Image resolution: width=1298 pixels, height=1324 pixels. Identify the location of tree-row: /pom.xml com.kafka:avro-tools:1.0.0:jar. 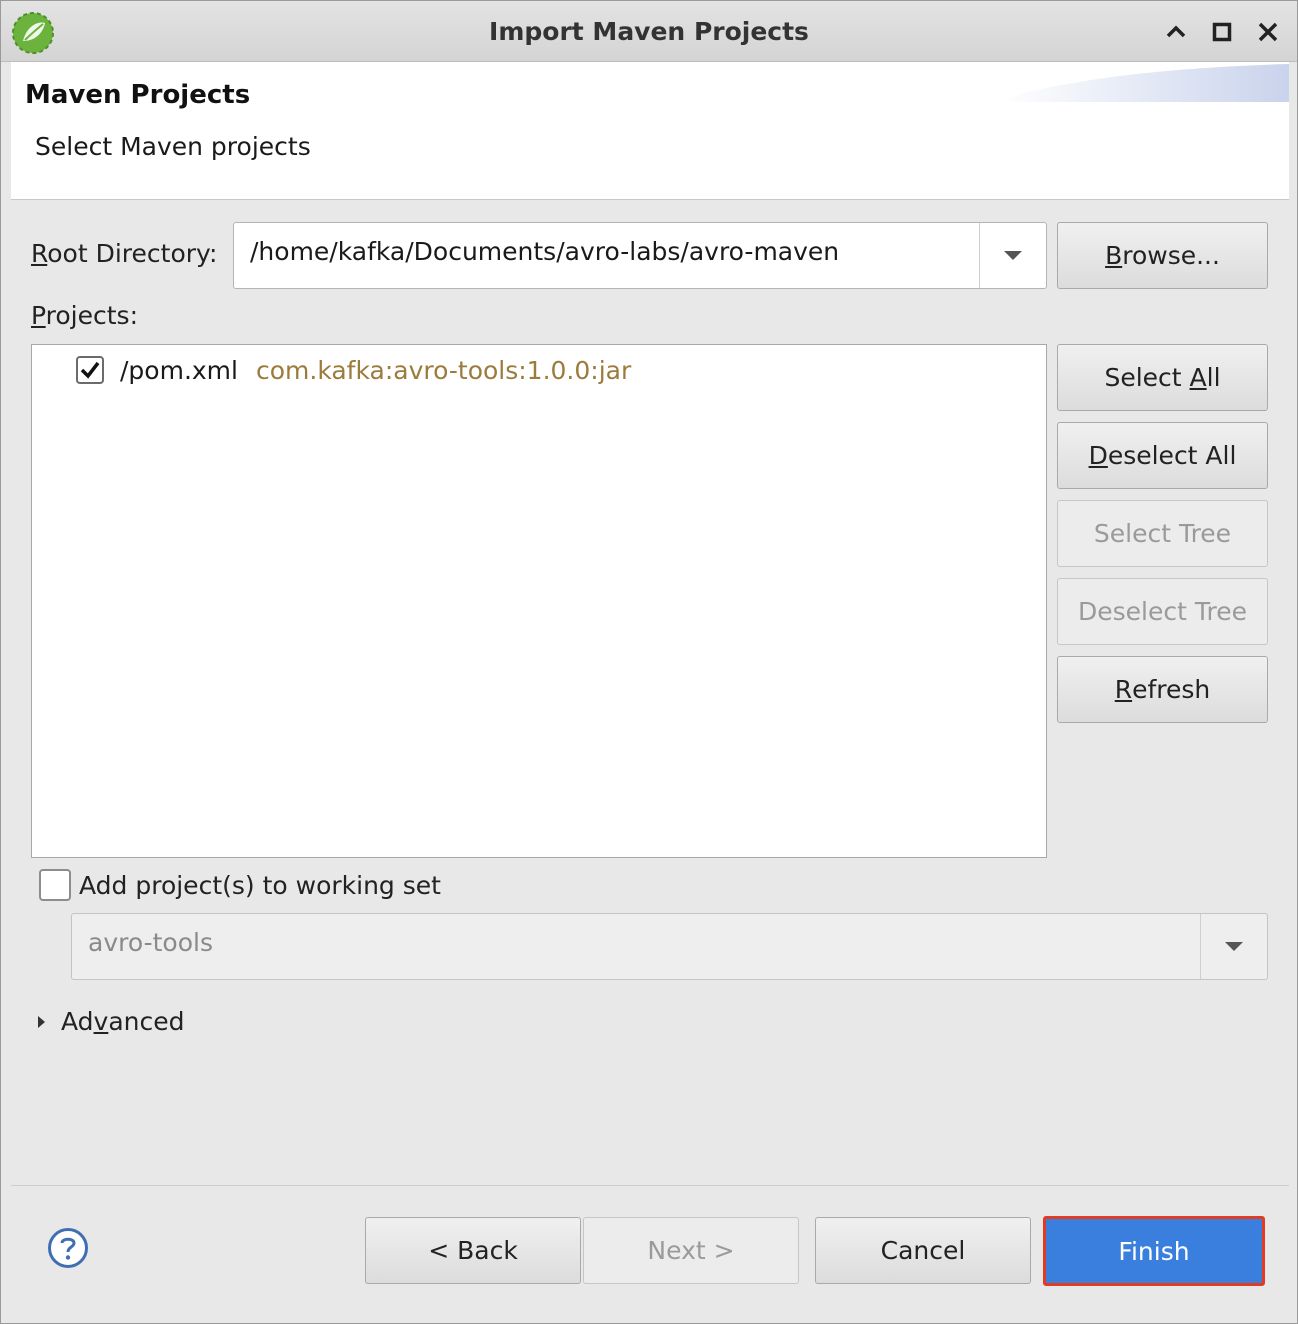
(353, 370).